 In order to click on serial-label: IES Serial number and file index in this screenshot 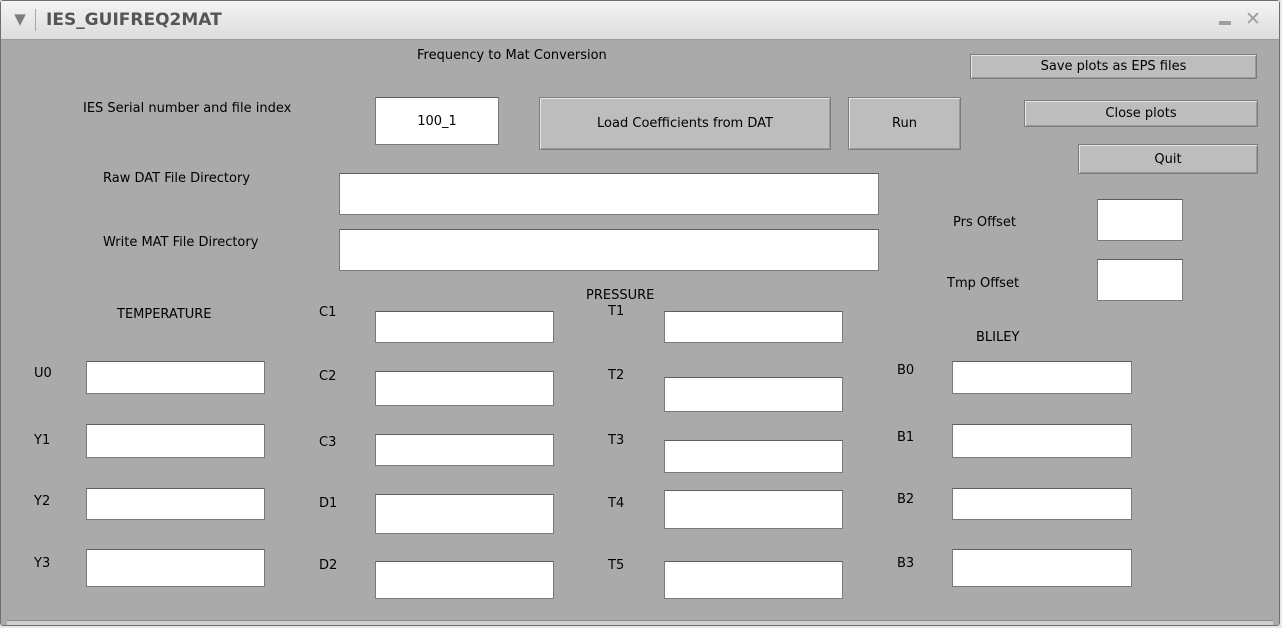, I will do `click(187, 108)`.